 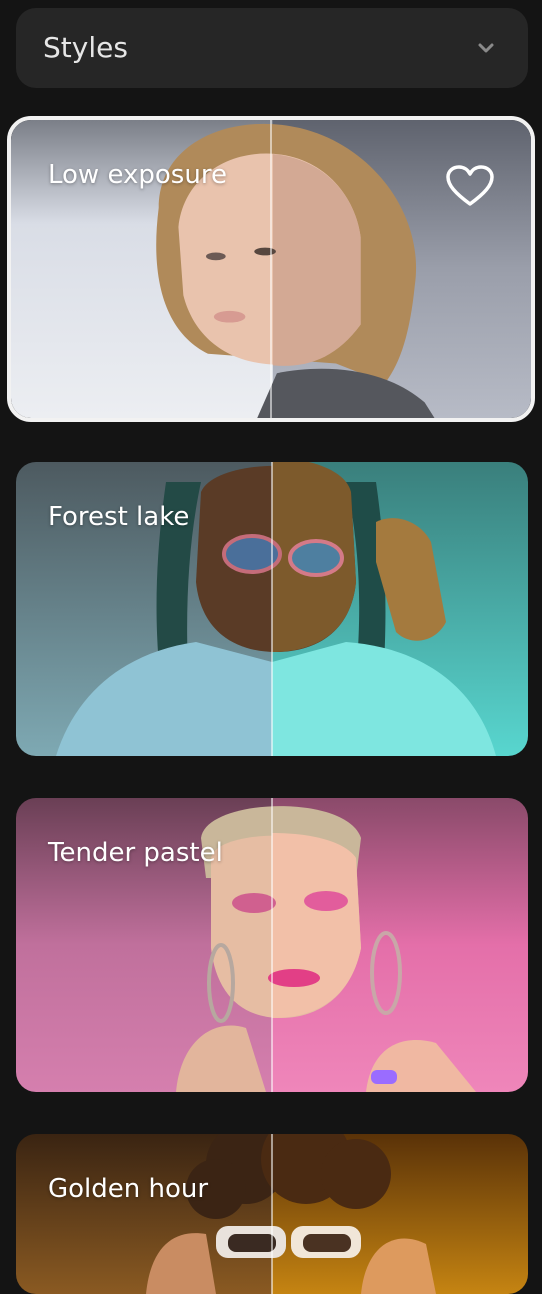 I want to click on style-card-label: Low exposure, so click(x=137, y=175).